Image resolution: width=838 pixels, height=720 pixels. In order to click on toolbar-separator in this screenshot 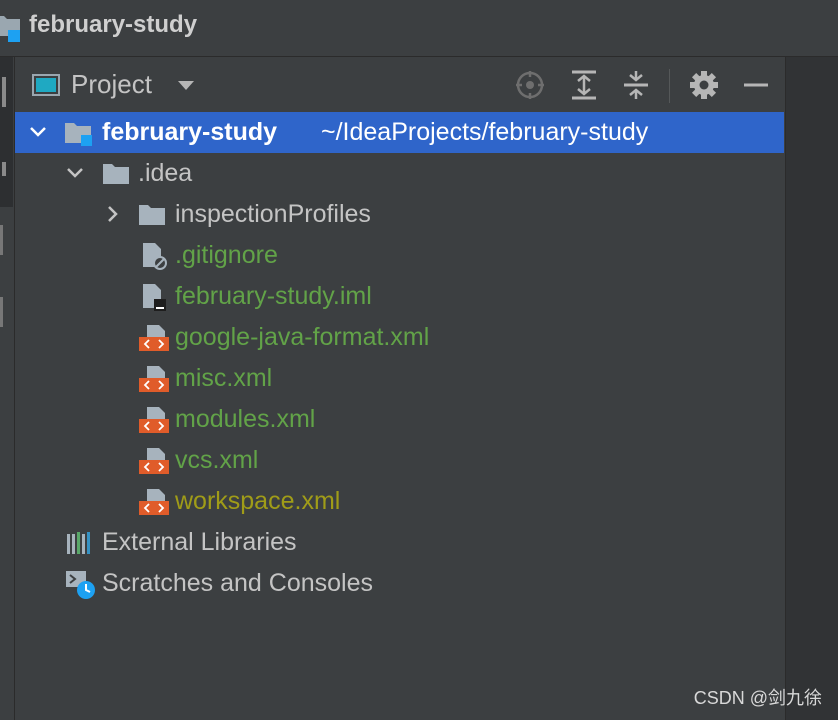, I will do `click(669, 86)`.